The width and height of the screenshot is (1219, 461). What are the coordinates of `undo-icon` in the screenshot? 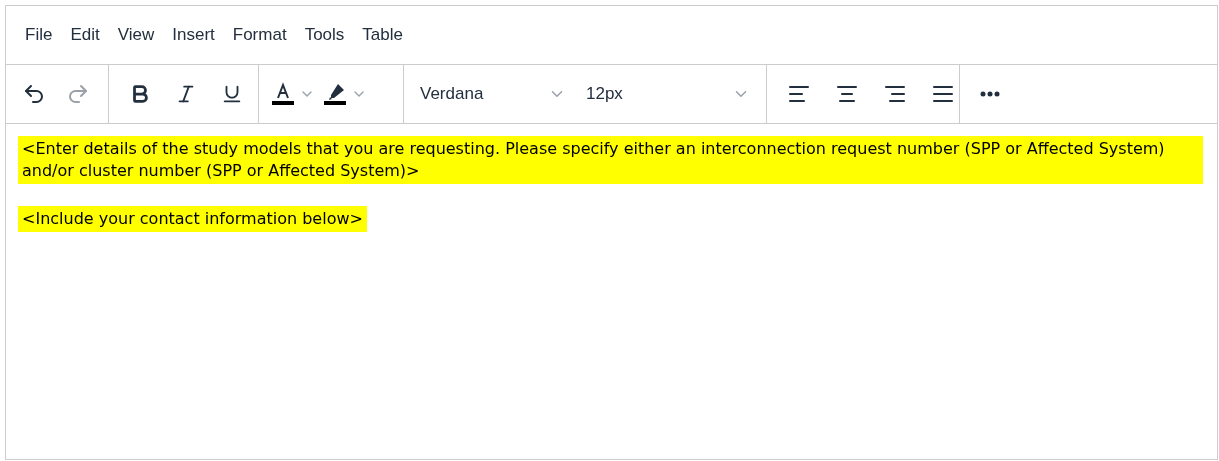 It's located at (34, 94).